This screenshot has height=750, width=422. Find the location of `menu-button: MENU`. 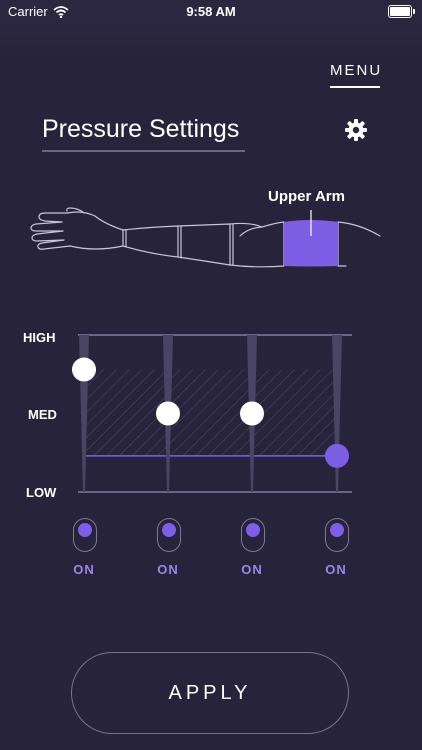

menu-button: MENU is located at coordinates (355, 75).